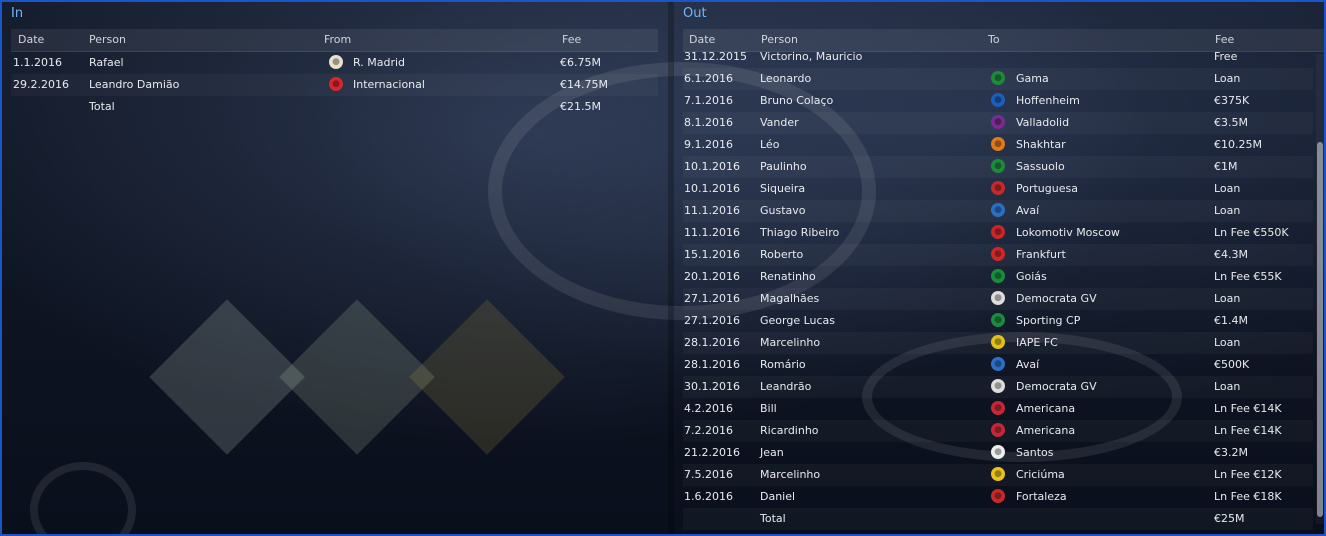 Image resolution: width=1326 pixels, height=536 pixels. What do you see at coordinates (998, 497) in the screenshot?
I see `table-row: 1.6.2016 Daniel ● Fortaleza Ln Fee €18K` at bounding box center [998, 497].